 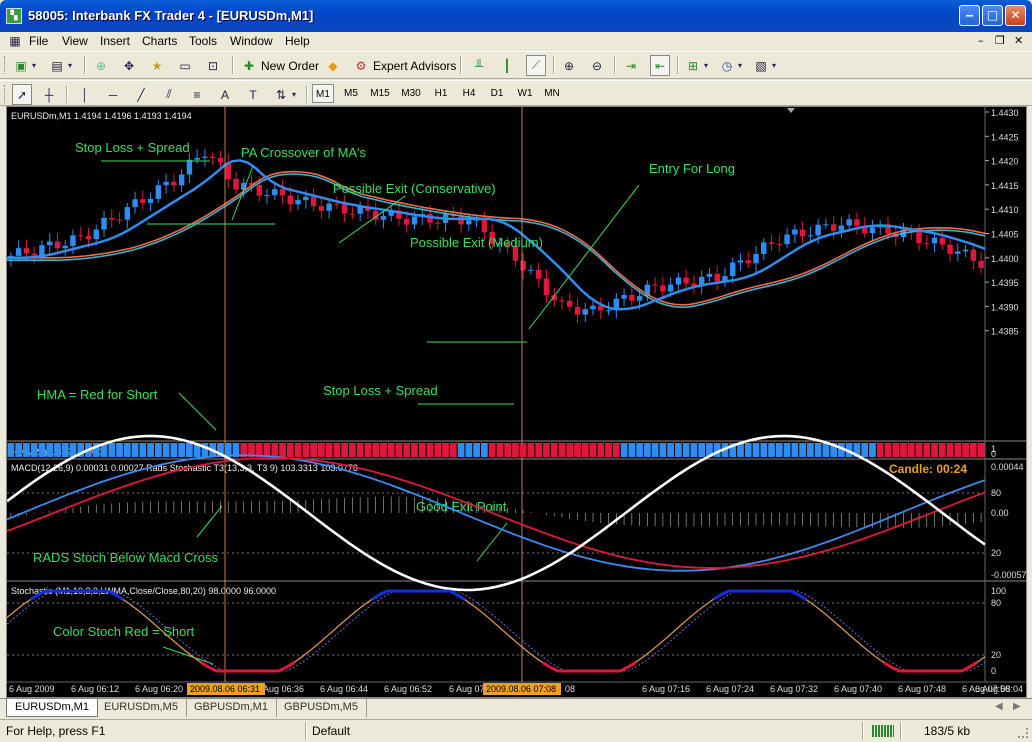 What do you see at coordinates (802, 597) in the screenshot?
I see `stochastic-high-segment` at bounding box center [802, 597].